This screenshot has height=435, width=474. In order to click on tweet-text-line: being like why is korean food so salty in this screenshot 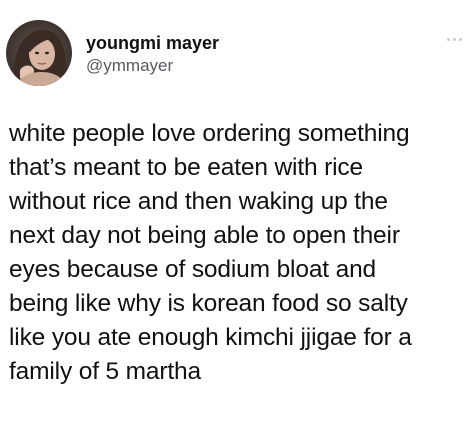, I will do `click(208, 303)`.